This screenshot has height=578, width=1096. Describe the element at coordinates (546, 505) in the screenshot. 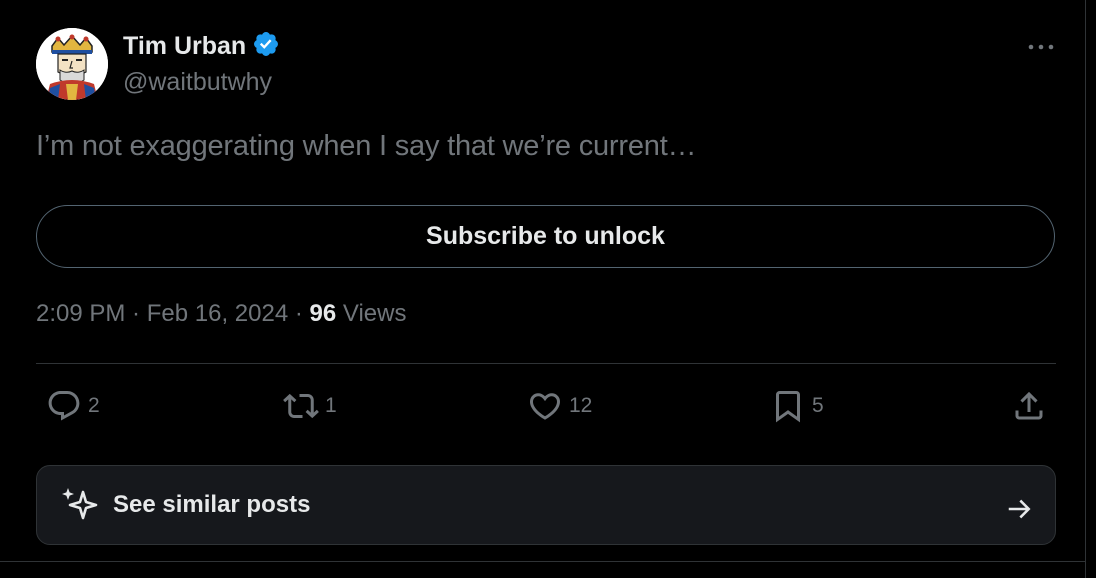

I see `see-similar-posts-button: See similar posts` at that location.